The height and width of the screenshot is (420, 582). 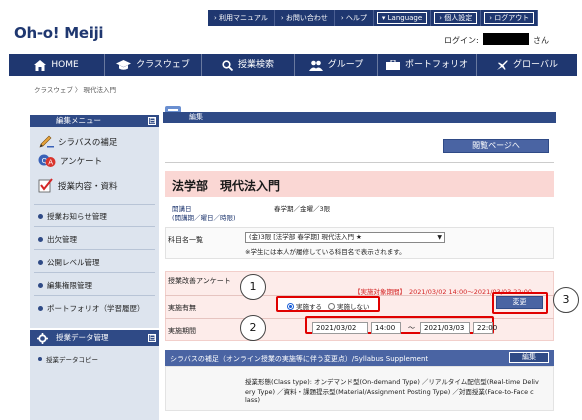 What do you see at coordinates (46, 141) in the screenshot?
I see `pencil-icon` at bounding box center [46, 141].